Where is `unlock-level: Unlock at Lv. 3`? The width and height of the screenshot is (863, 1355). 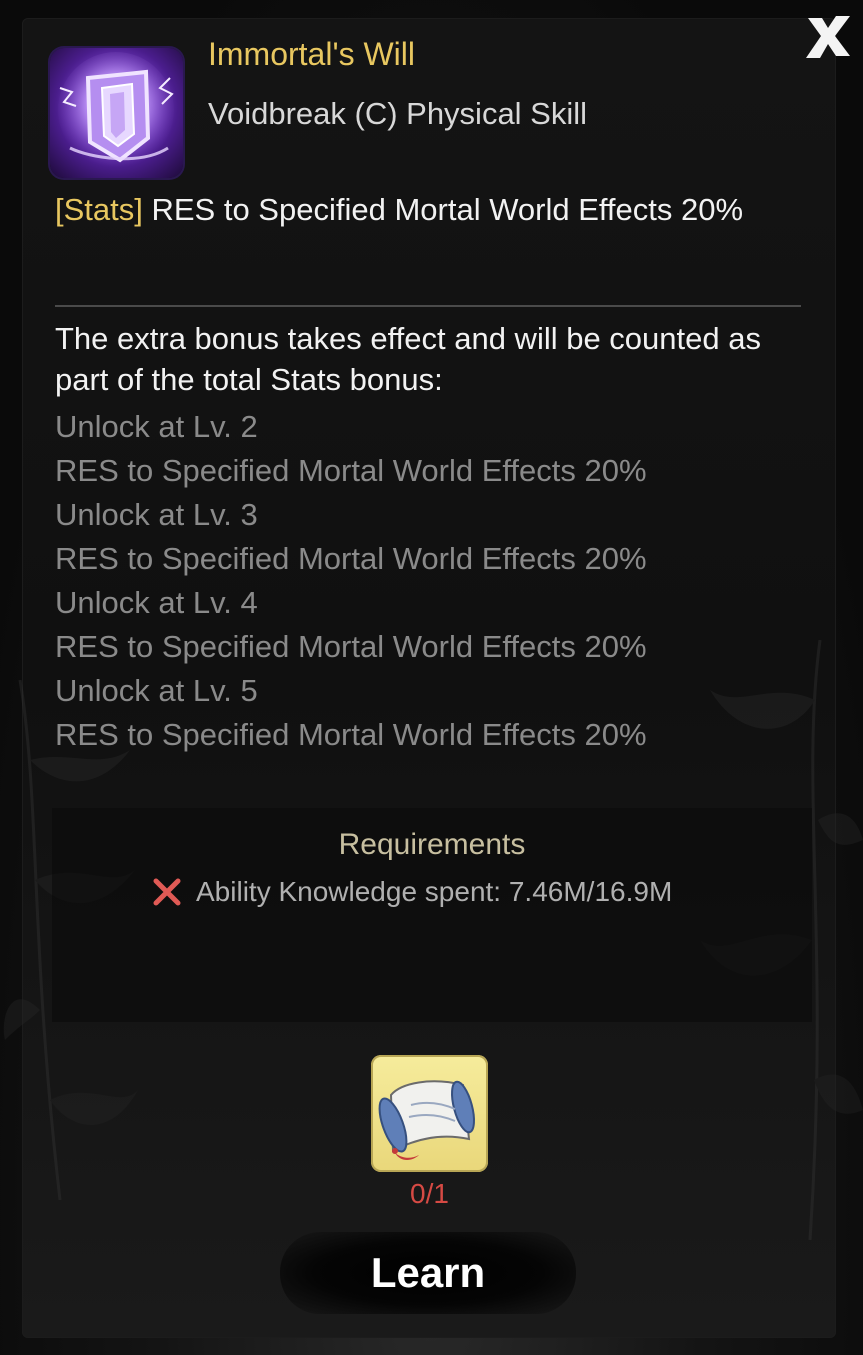 unlock-level: Unlock at Lv. 3 is located at coordinates (156, 514).